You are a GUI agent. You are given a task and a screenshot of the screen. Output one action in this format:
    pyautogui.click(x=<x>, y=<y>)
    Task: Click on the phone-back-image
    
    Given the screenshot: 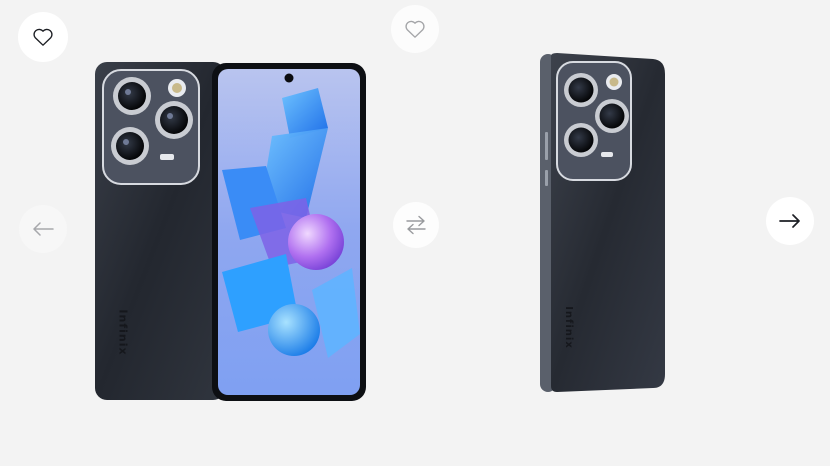 What is the action you would take?
    pyautogui.click(x=602, y=222)
    